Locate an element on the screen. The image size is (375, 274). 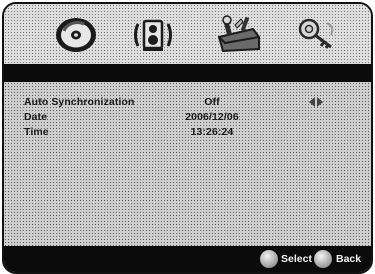
speaker-icon is located at coordinates (153, 34).